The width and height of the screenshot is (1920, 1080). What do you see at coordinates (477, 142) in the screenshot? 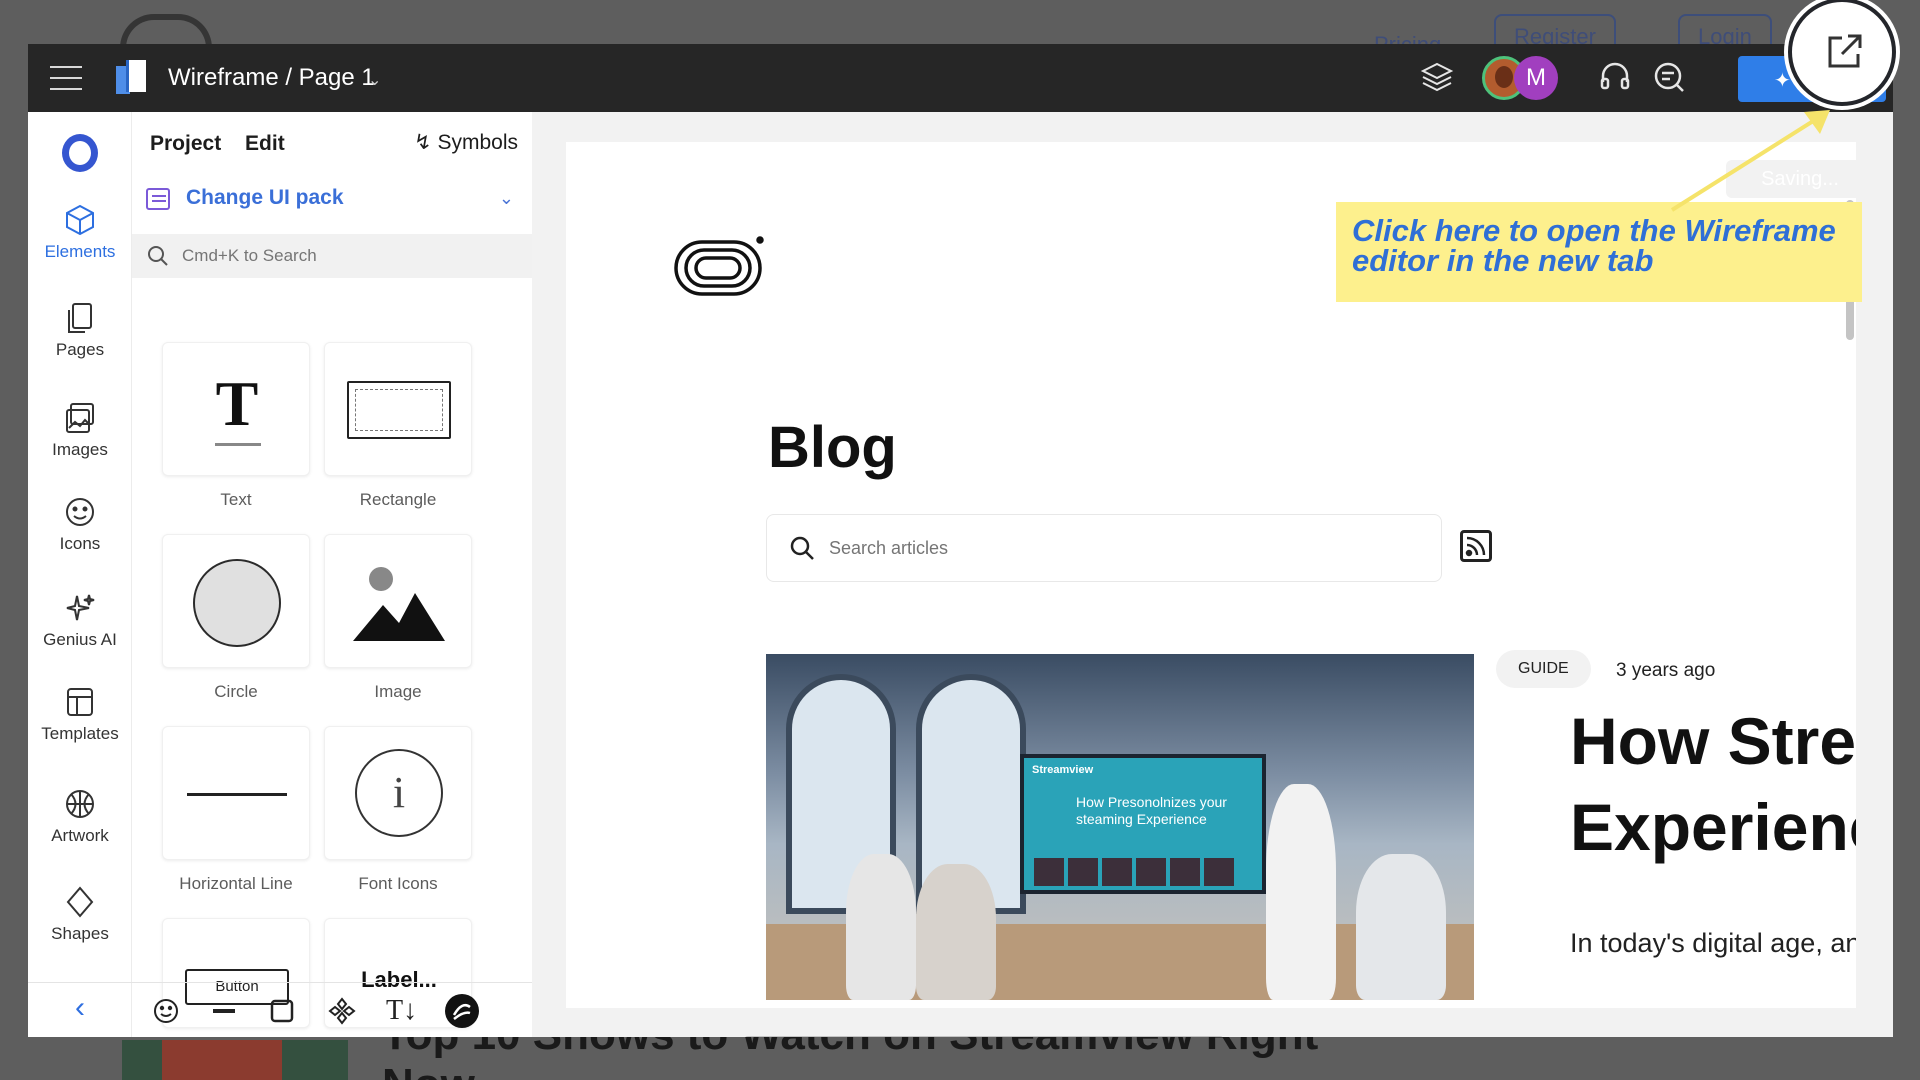
I see `symbols-label: Symbols` at bounding box center [477, 142].